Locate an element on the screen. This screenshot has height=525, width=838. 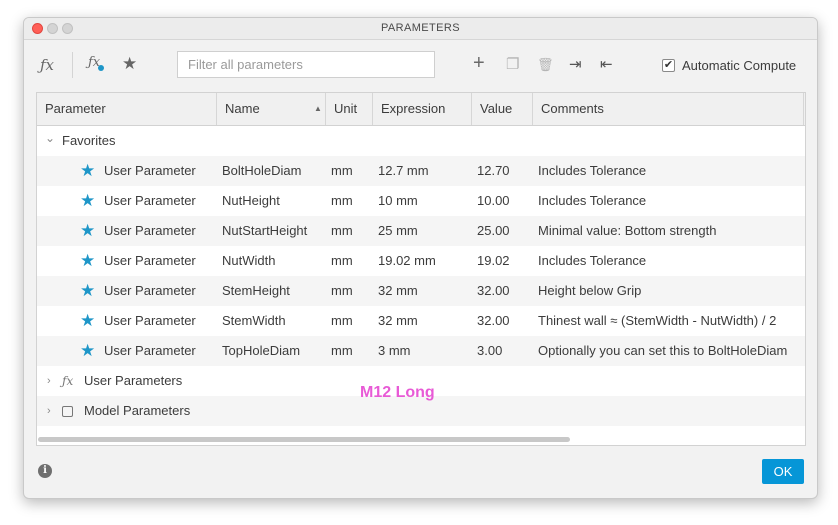
value-cell: 10.00 is located at coordinates (493, 200).